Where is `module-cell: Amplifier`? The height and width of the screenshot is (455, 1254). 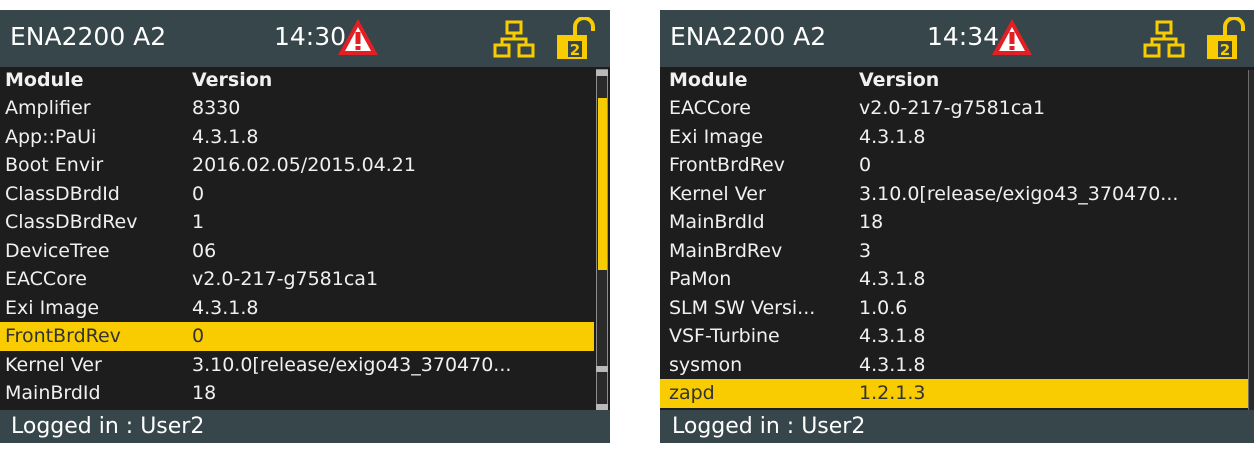
module-cell: Amplifier is located at coordinates (48, 108).